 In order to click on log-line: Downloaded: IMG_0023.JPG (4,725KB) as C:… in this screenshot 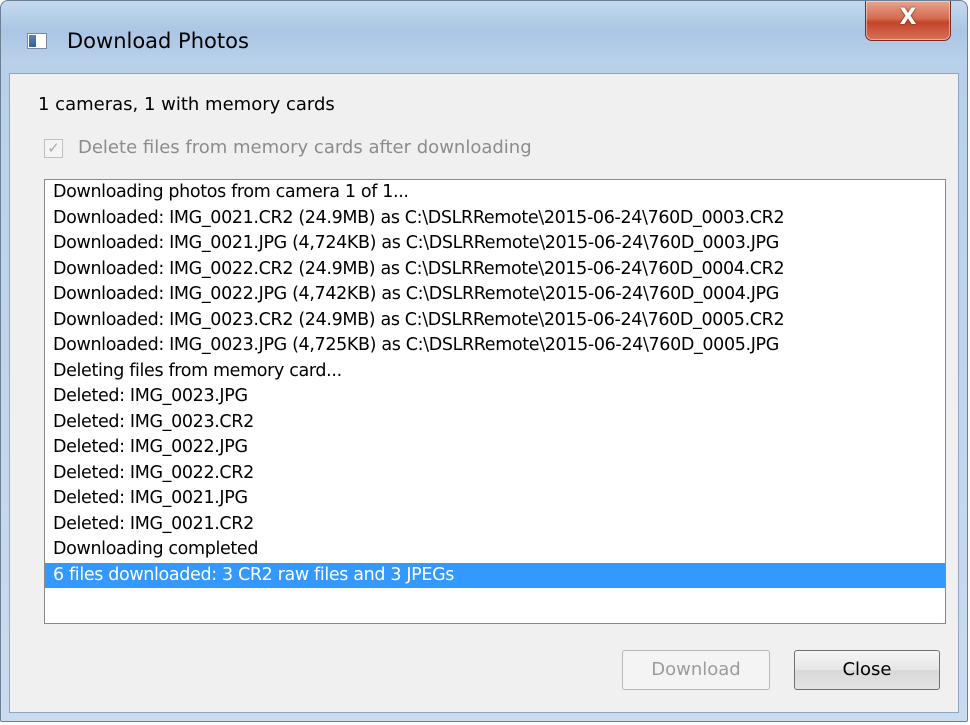, I will do `click(495, 346)`.